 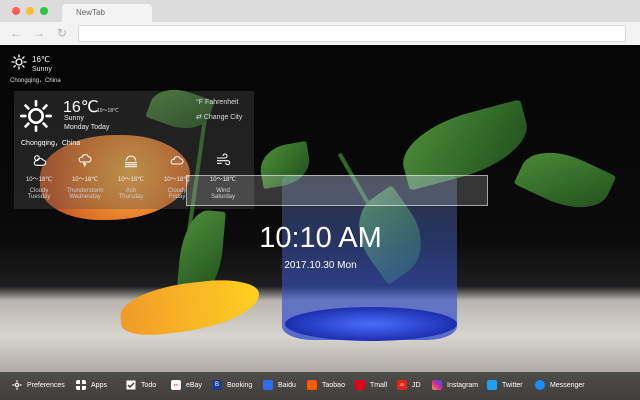 I want to click on browser-tab: NewTab, so click(x=107, y=13).